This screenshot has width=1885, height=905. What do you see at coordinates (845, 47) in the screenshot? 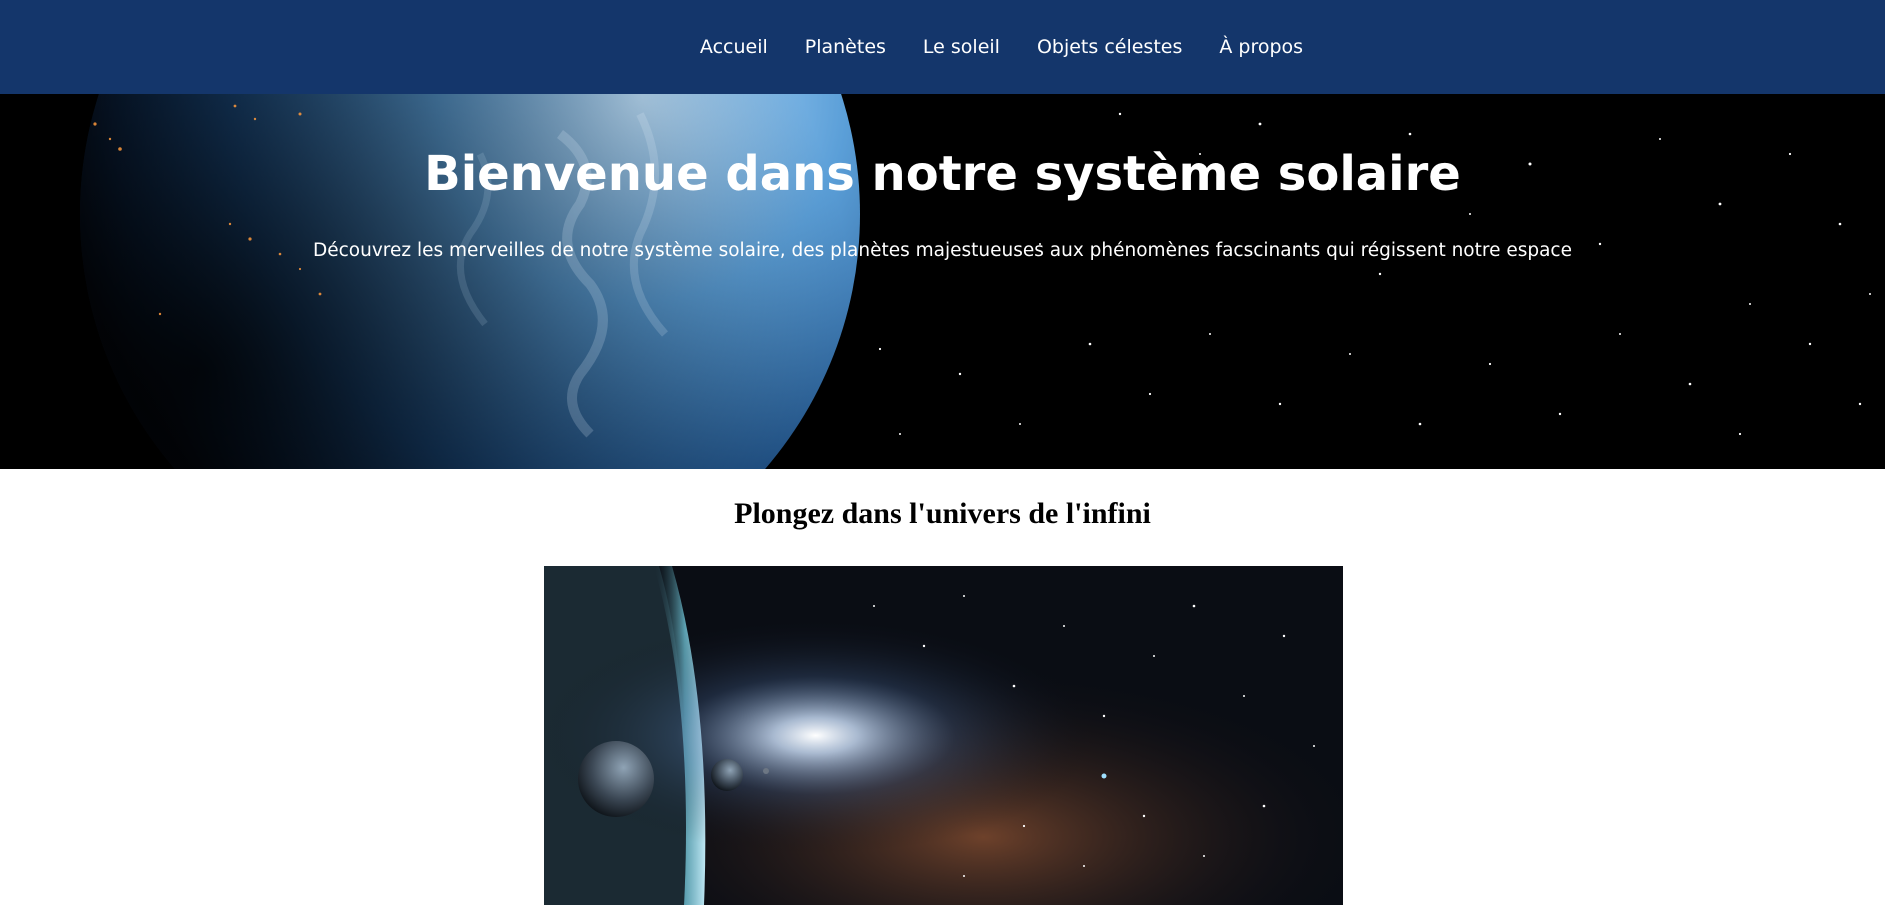
I see `nav-link-planetes: Planètes` at bounding box center [845, 47].